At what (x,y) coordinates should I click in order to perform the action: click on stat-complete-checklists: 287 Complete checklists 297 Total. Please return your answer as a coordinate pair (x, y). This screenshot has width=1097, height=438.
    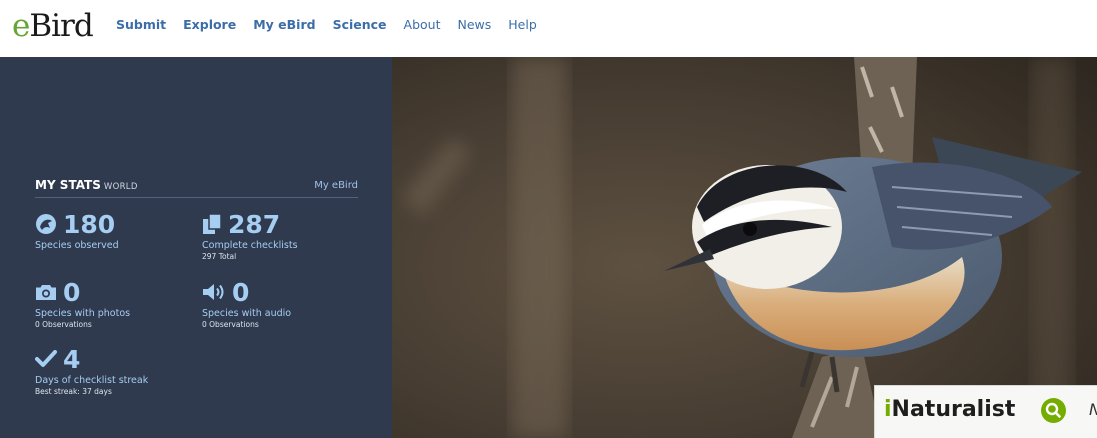
    Looking at the image, I should click on (250, 235).